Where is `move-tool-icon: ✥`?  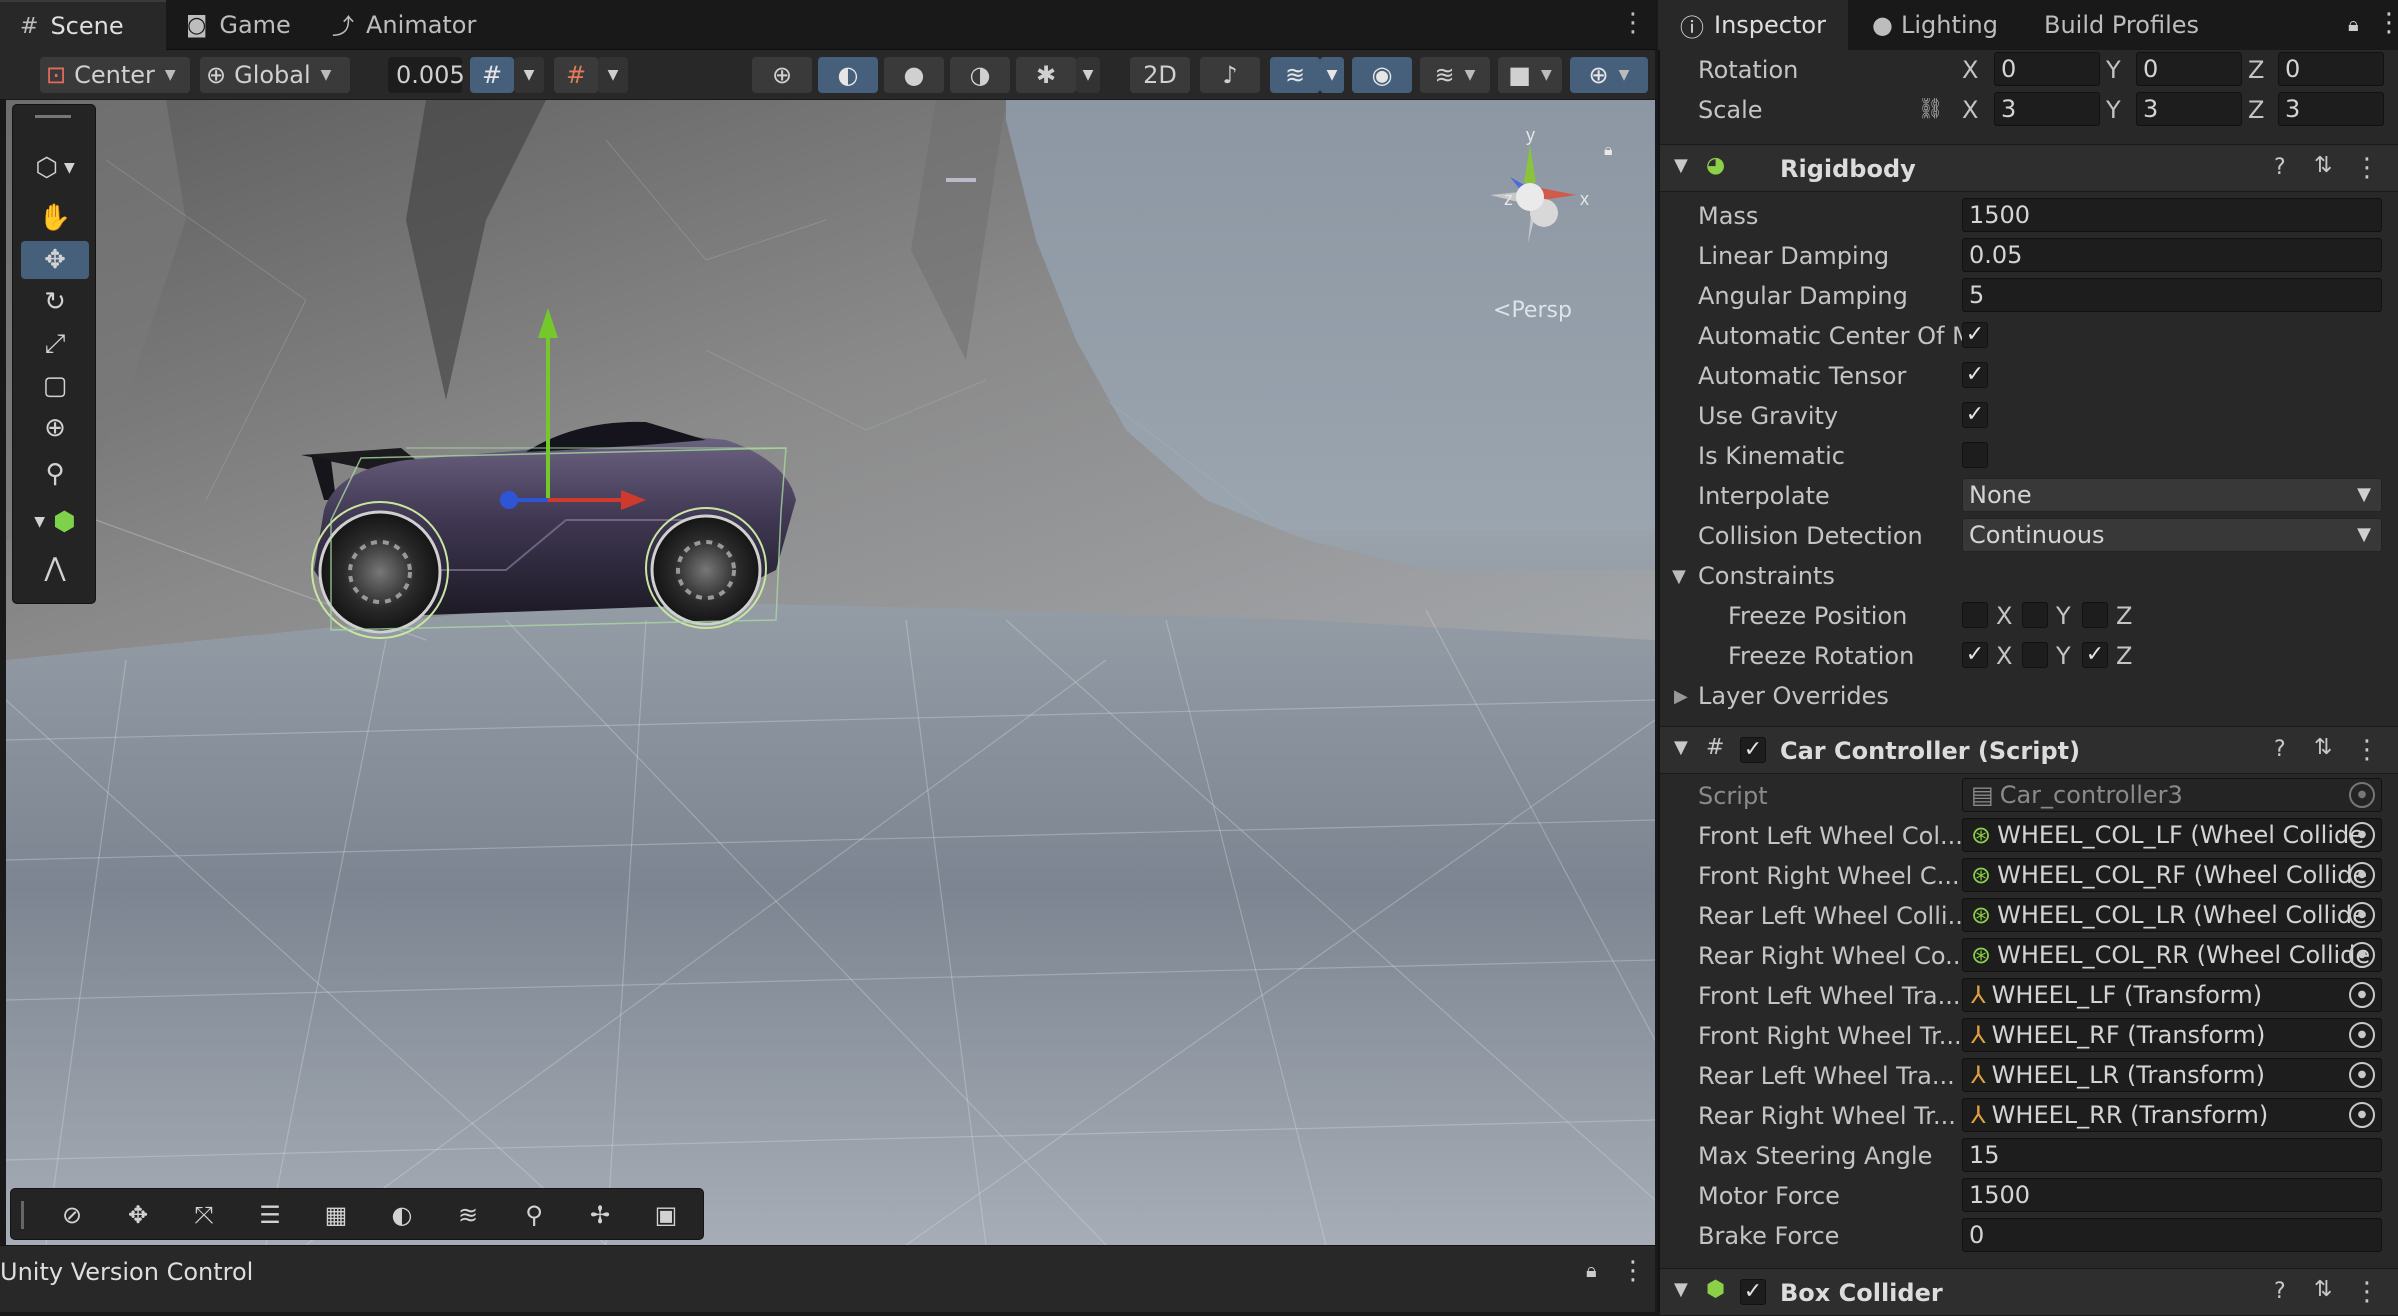
move-tool-icon: ✥ is located at coordinates (55, 260).